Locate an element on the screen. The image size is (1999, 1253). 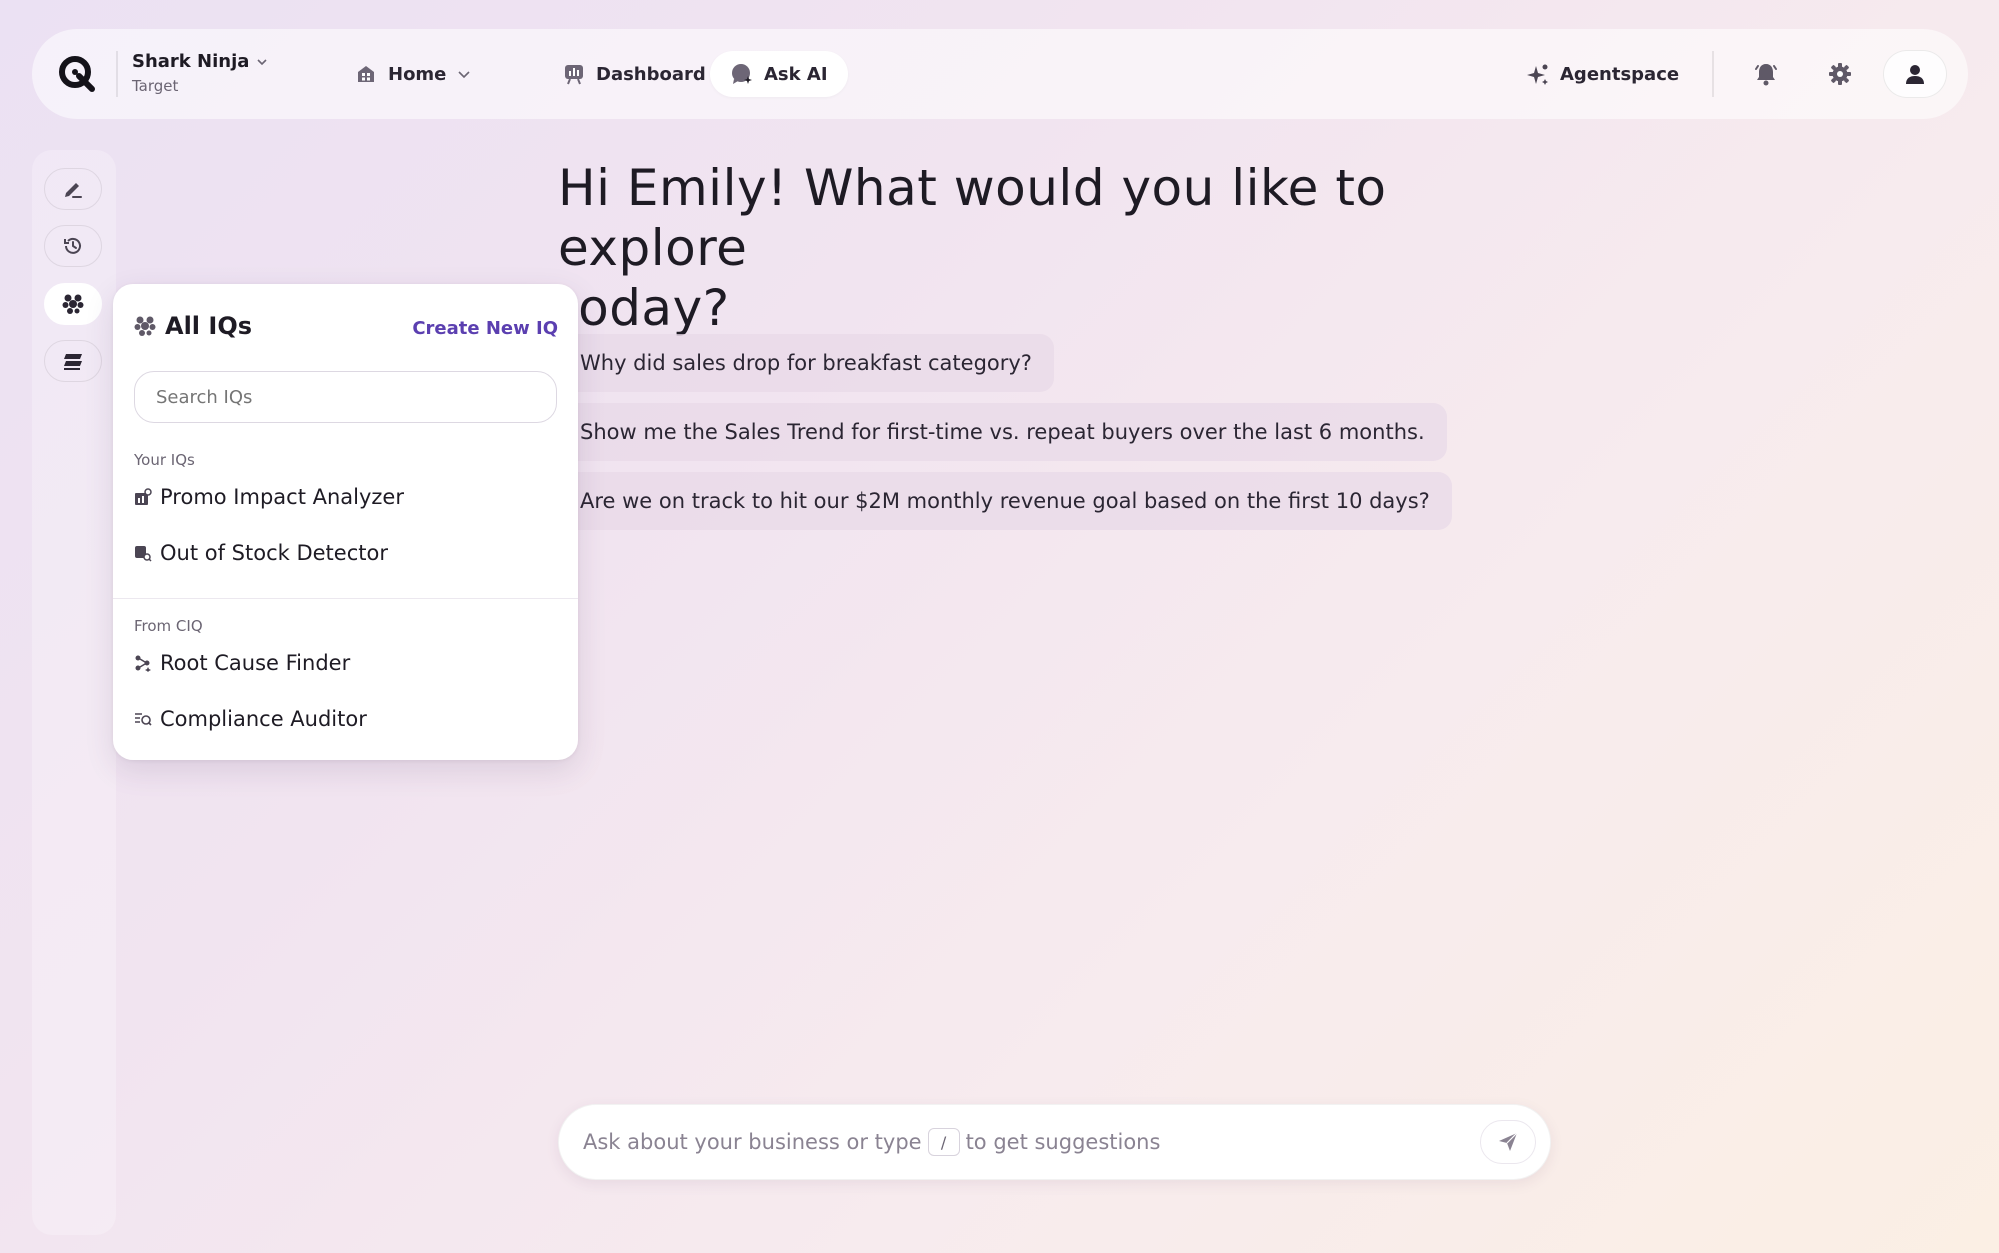
bell-icon is located at coordinates (1766, 75).